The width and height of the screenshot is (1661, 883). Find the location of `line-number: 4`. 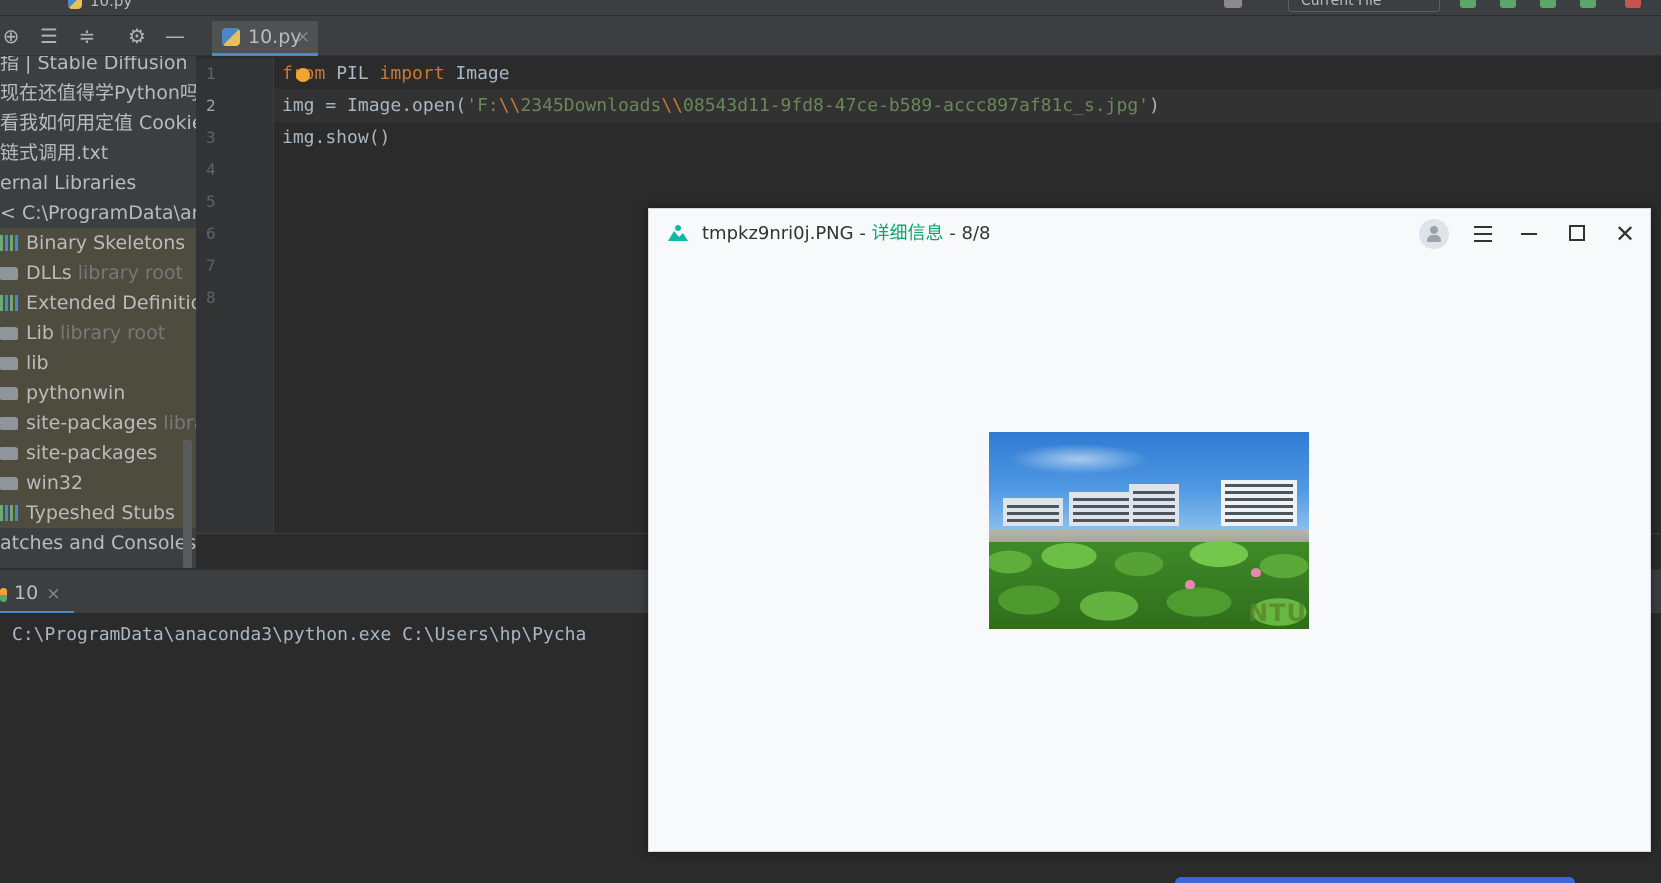

line-number: 4 is located at coordinates (211, 169).